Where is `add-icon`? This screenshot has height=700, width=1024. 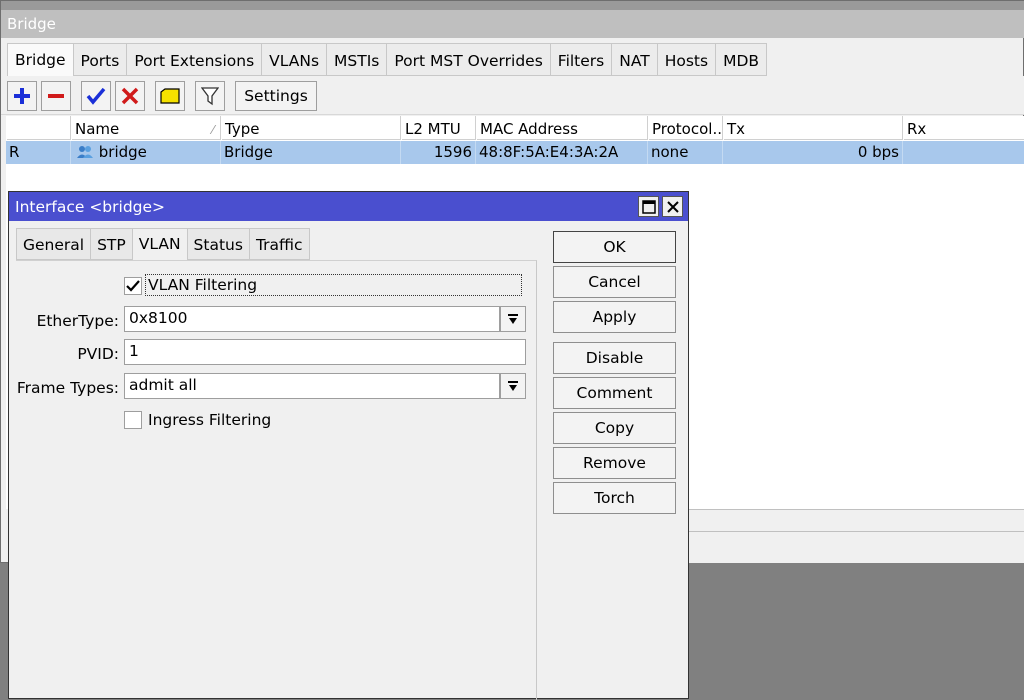 add-icon is located at coordinates (22, 96).